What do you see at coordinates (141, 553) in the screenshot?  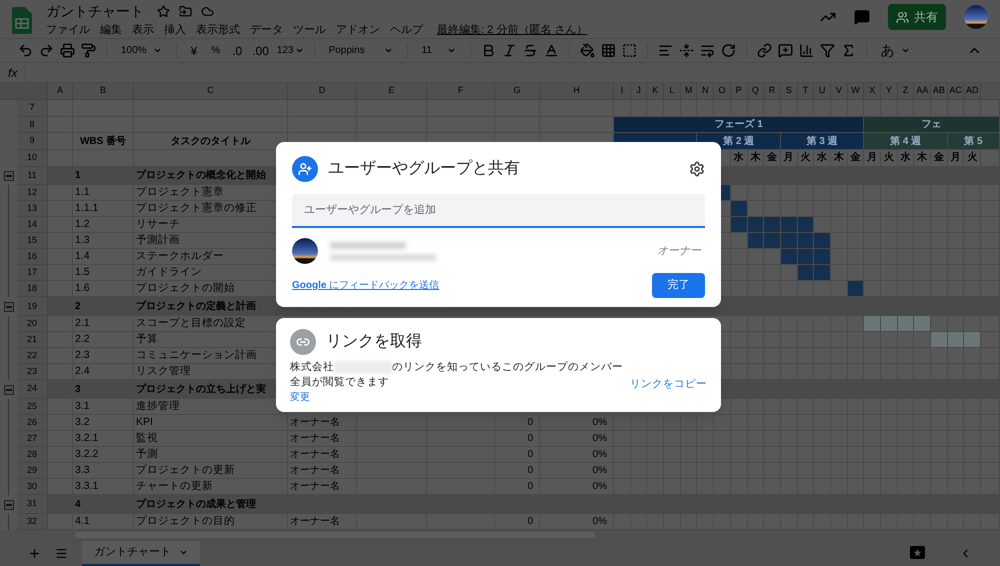 I see `sheet-tab: ガントチャート` at bounding box center [141, 553].